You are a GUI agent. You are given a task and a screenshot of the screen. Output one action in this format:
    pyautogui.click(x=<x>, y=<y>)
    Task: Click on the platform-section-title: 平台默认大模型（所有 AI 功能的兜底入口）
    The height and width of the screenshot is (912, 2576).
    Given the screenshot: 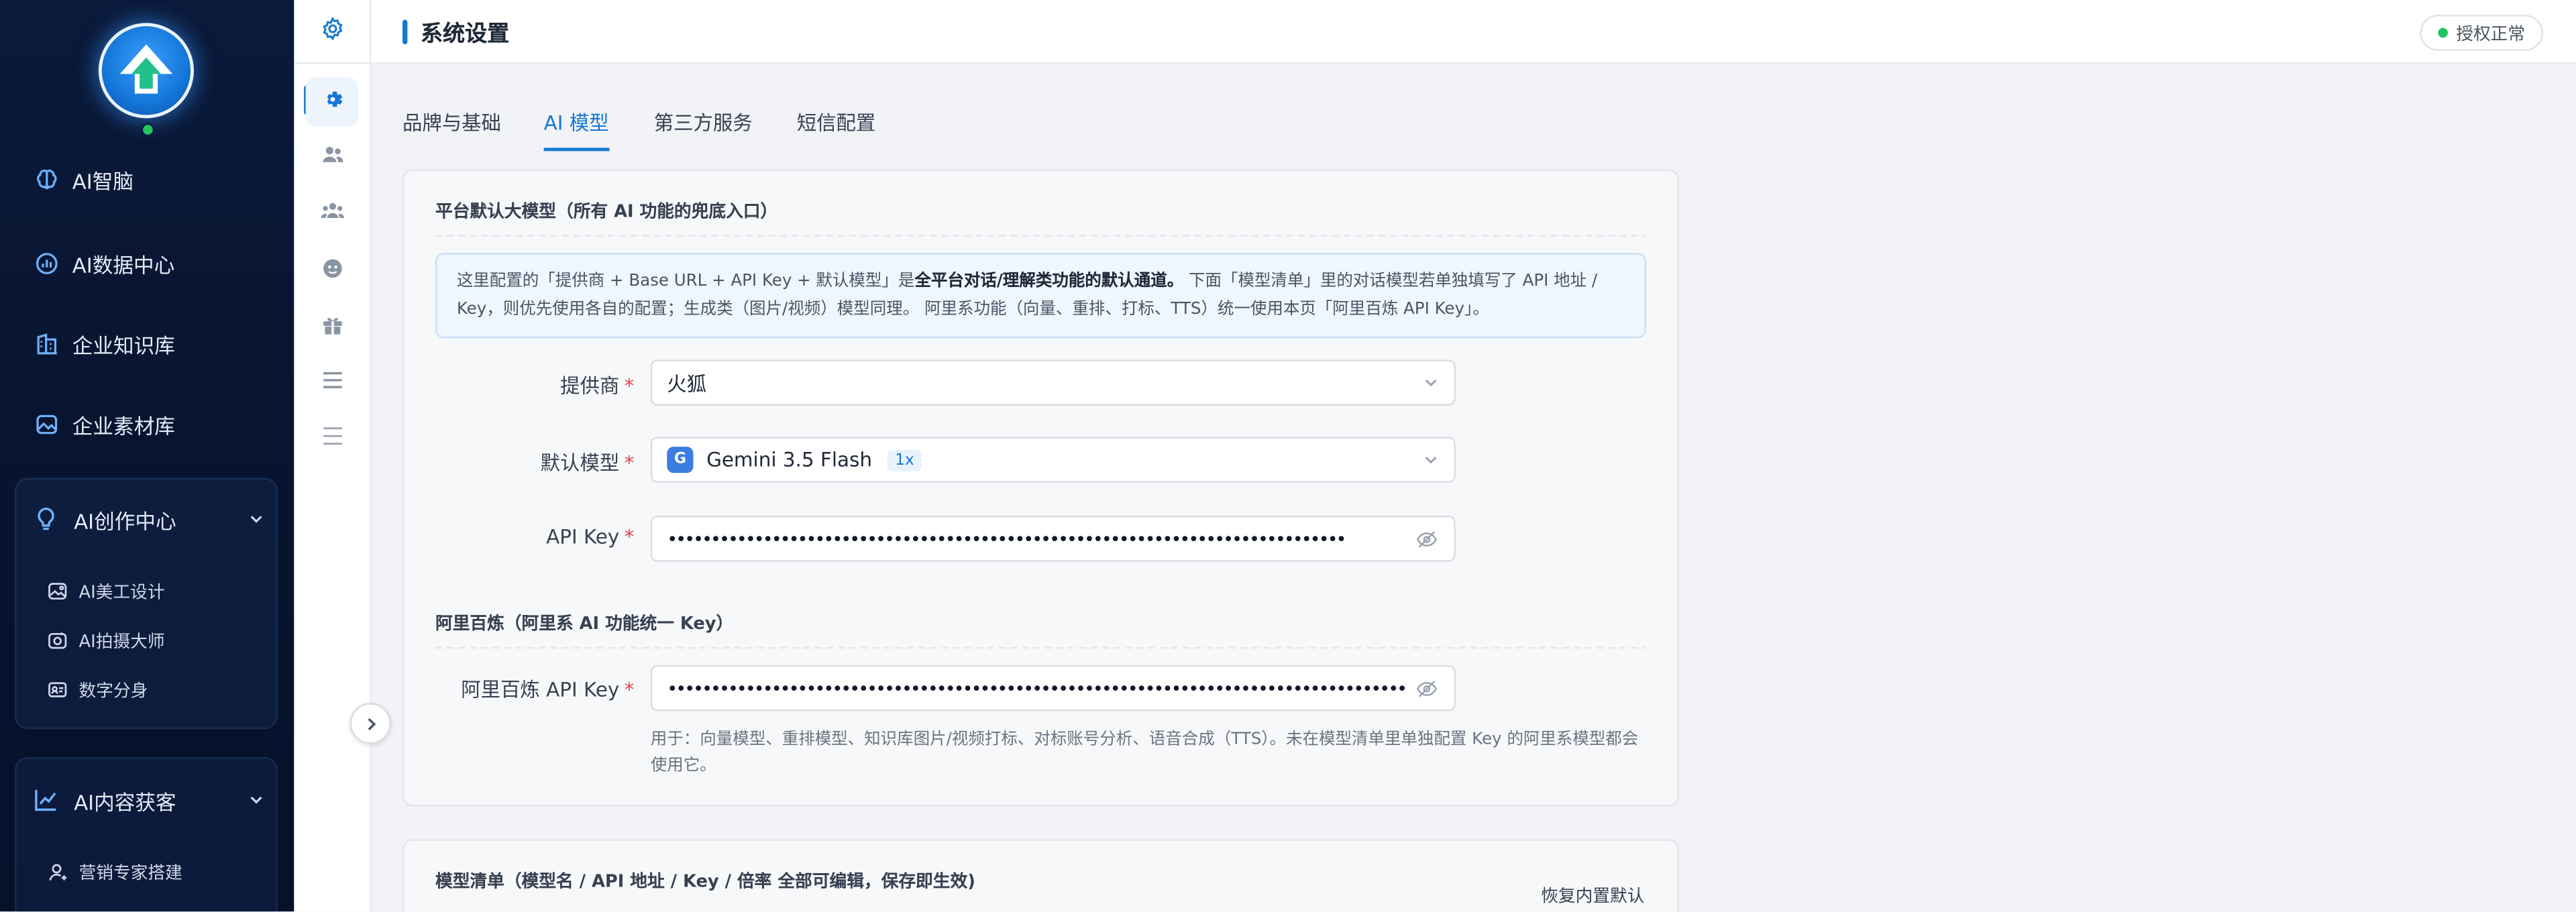 What is the action you would take?
    pyautogui.click(x=606, y=212)
    